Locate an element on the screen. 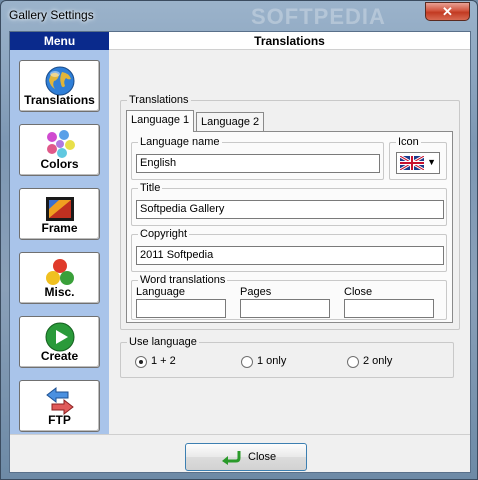  use-language-label: Use language is located at coordinates (163, 342).